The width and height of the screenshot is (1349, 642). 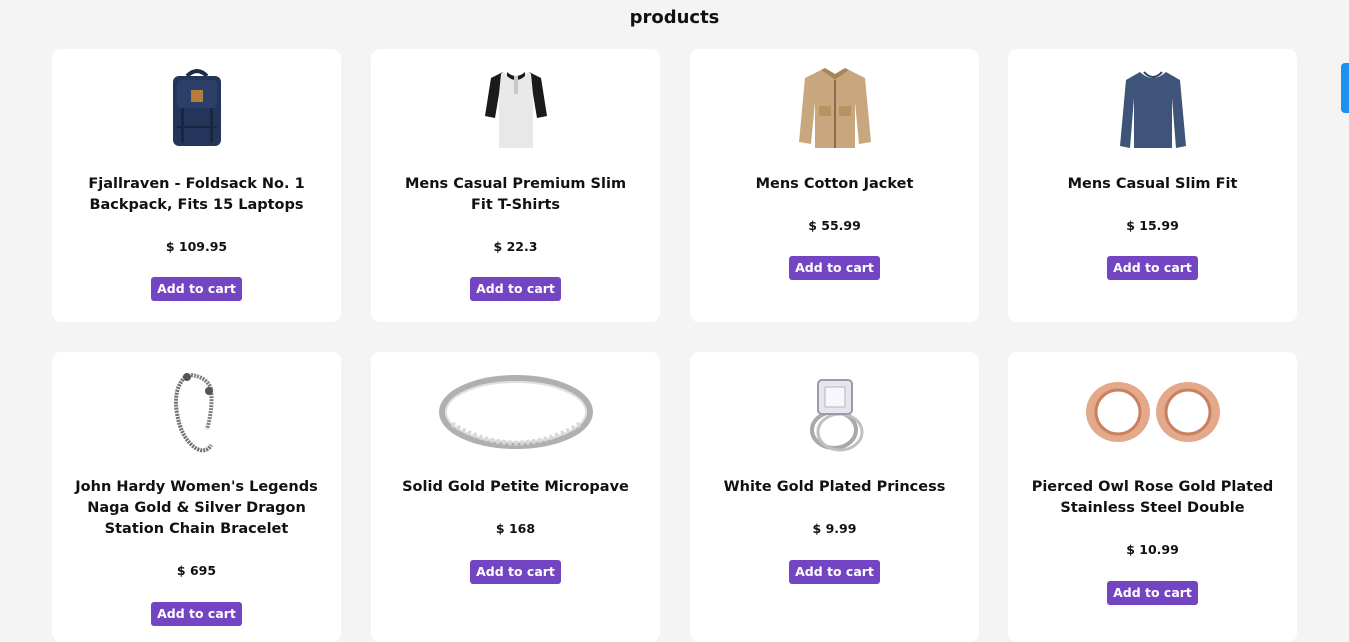 What do you see at coordinates (193, 413) in the screenshot?
I see `bracelet-icon` at bounding box center [193, 413].